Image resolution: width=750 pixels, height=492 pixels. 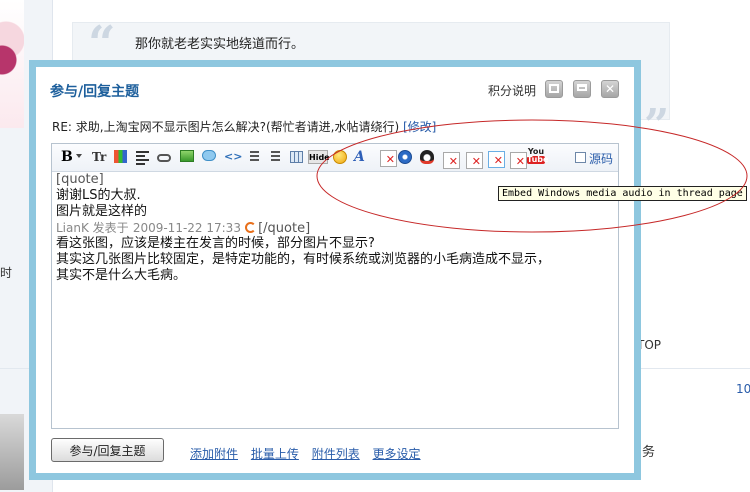 What do you see at coordinates (427, 157) in the screenshot?
I see `qq-icon` at bounding box center [427, 157].